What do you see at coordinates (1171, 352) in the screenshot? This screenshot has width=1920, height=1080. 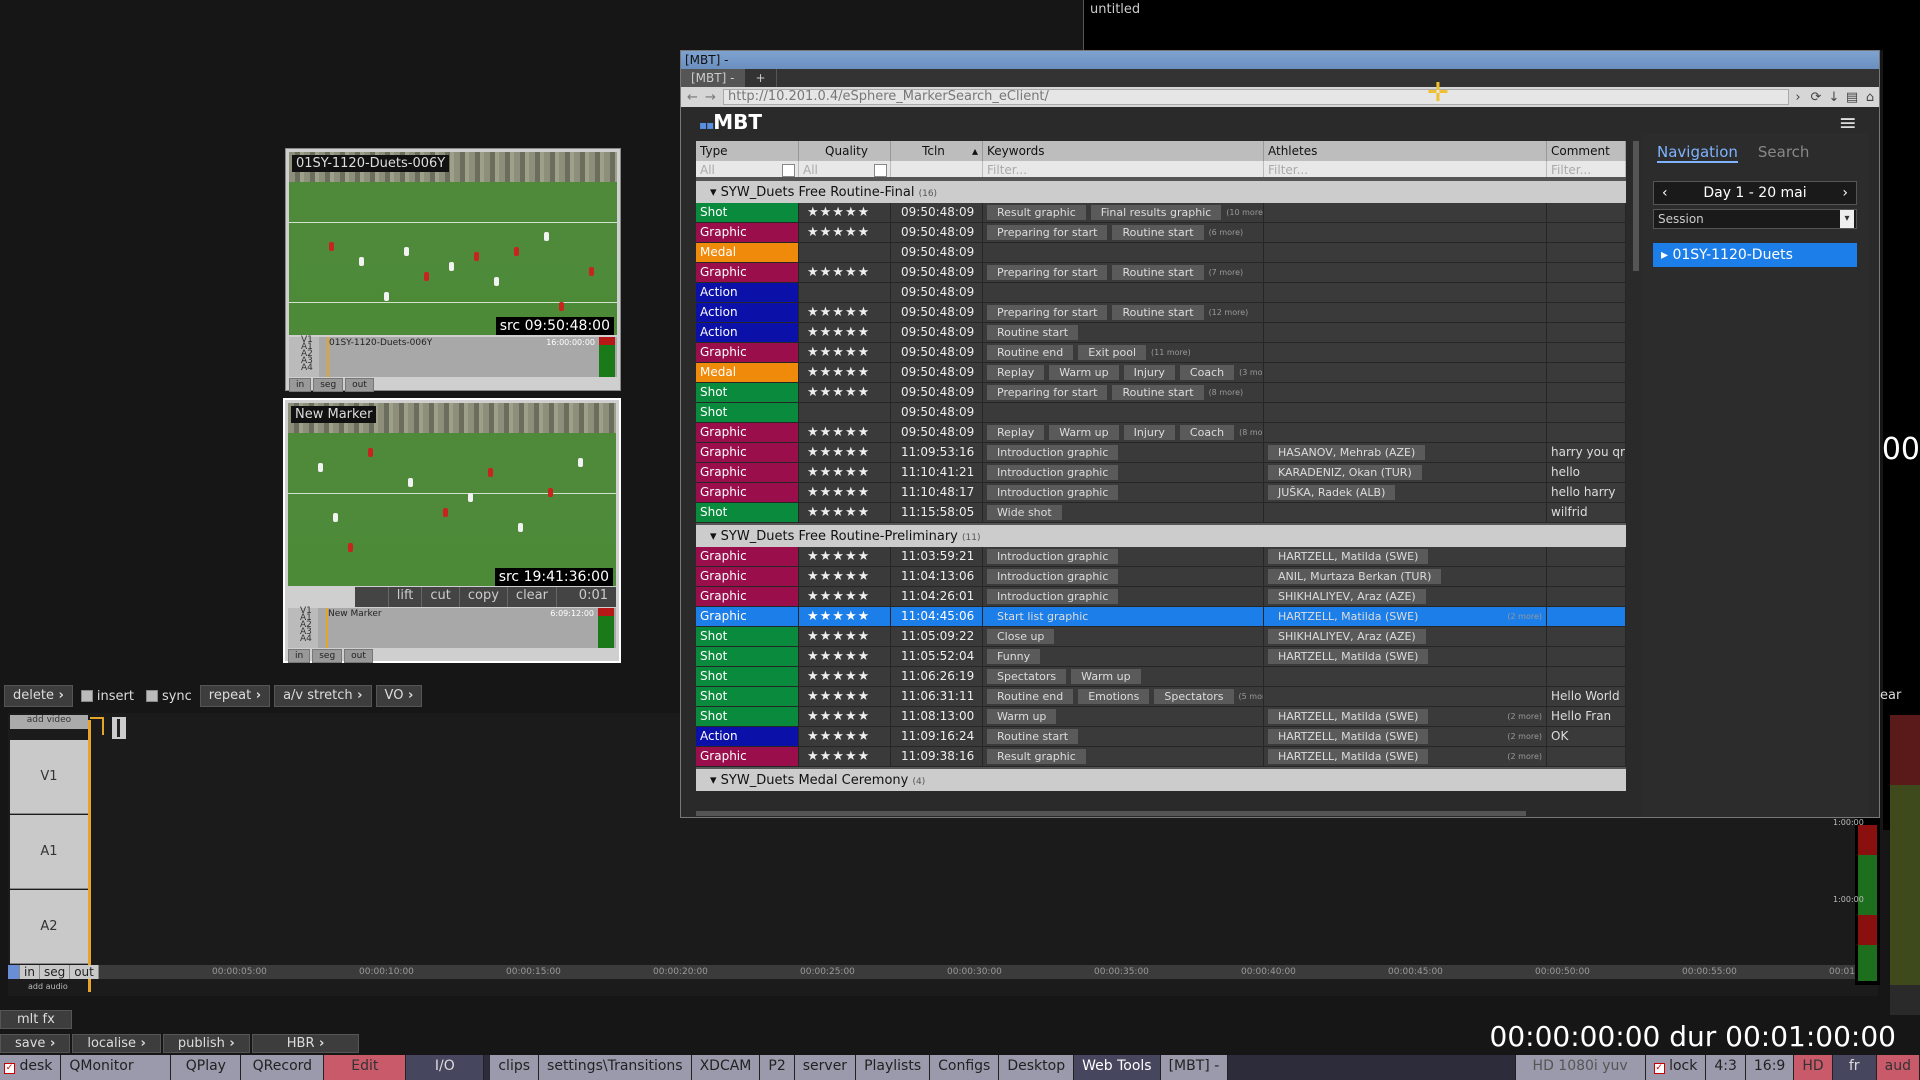 I see `keyword-more: (11 more)` at bounding box center [1171, 352].